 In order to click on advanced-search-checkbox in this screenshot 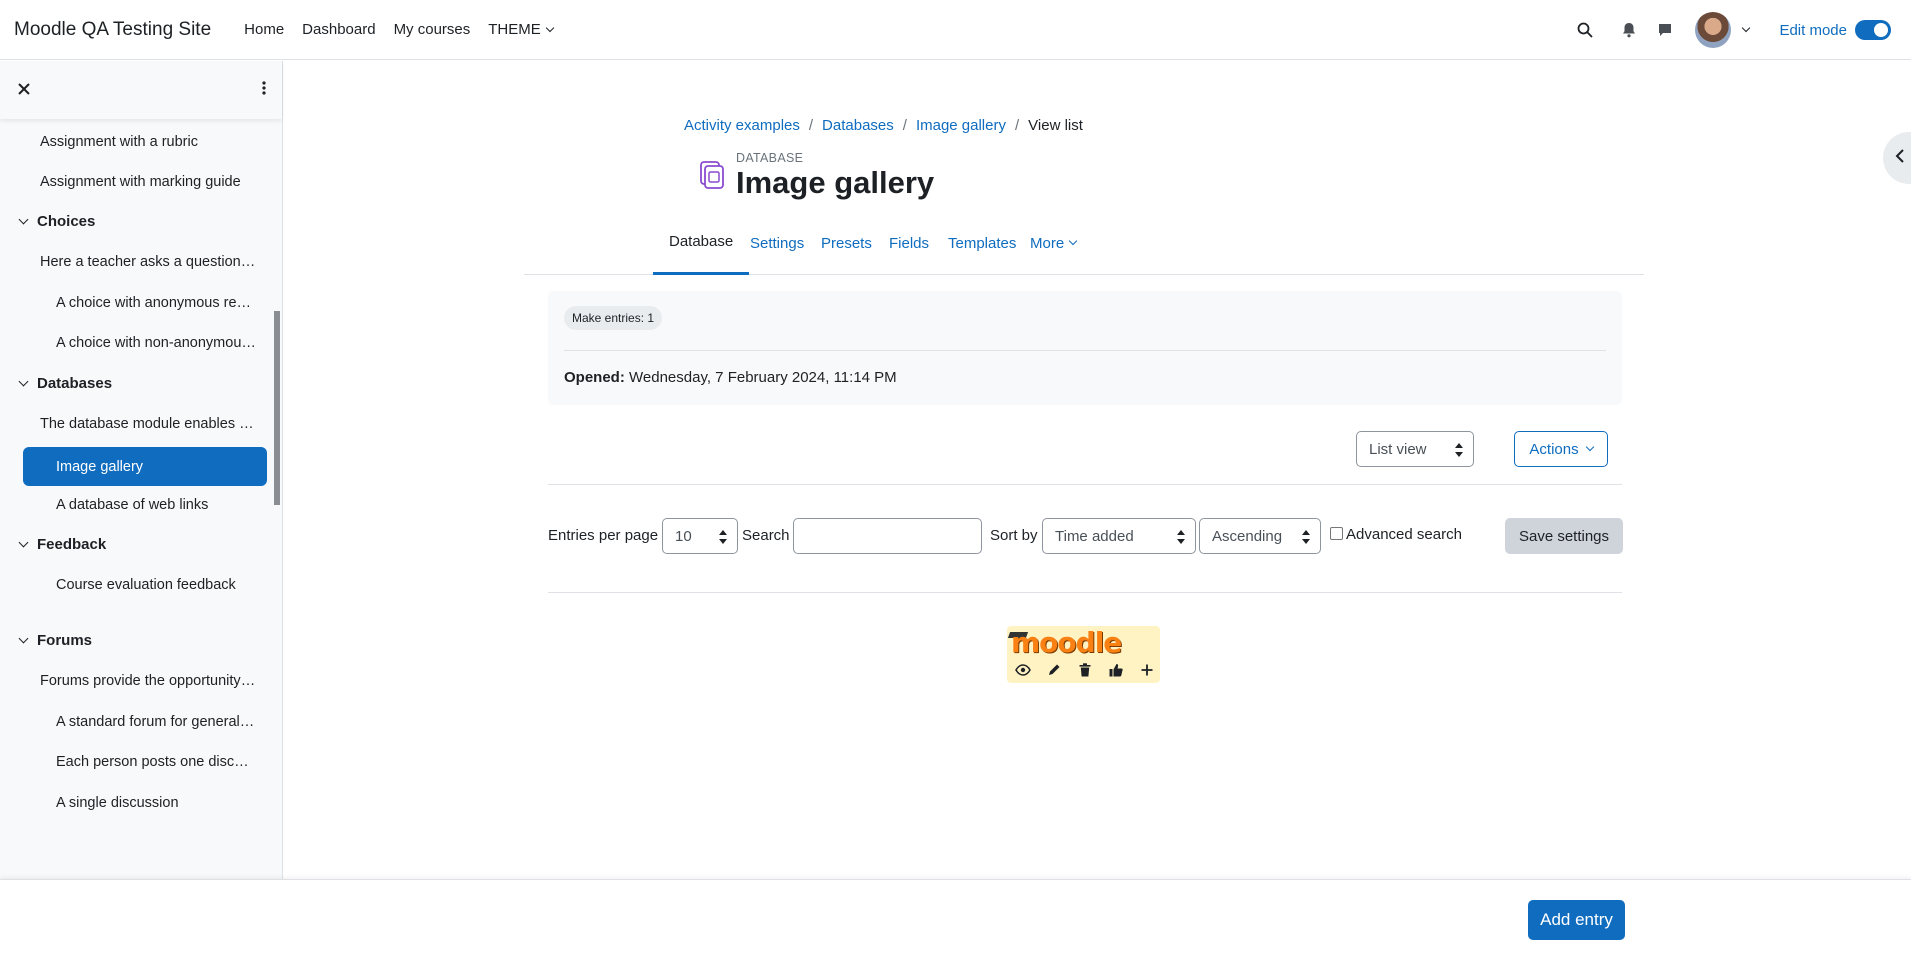, I will do `click(1336, 533)`.